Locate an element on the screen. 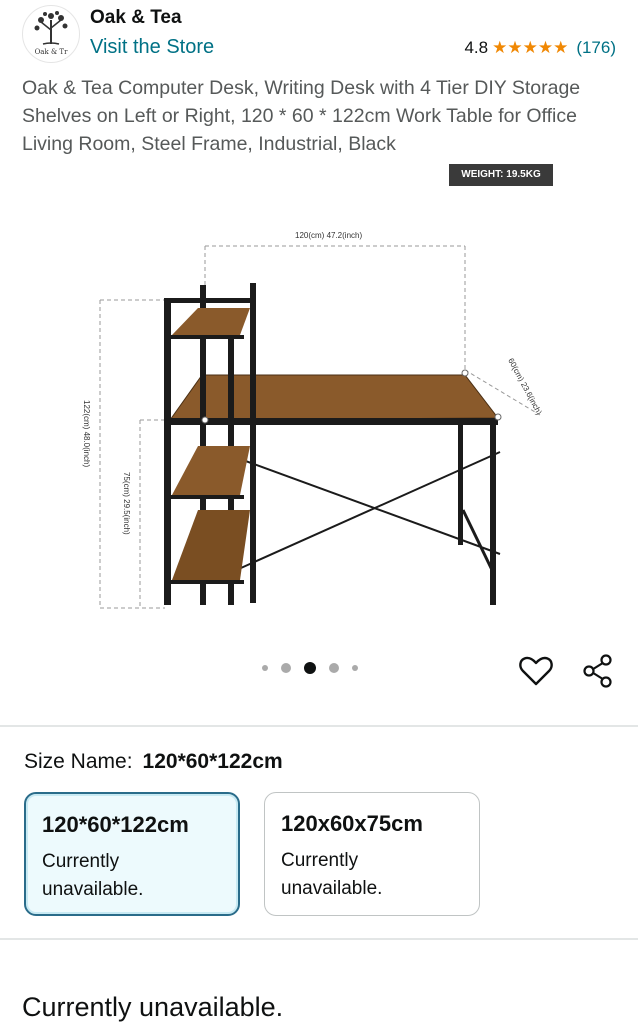 The image size is (638, 1024). wishlist-button is located at coordinates (536, 671).